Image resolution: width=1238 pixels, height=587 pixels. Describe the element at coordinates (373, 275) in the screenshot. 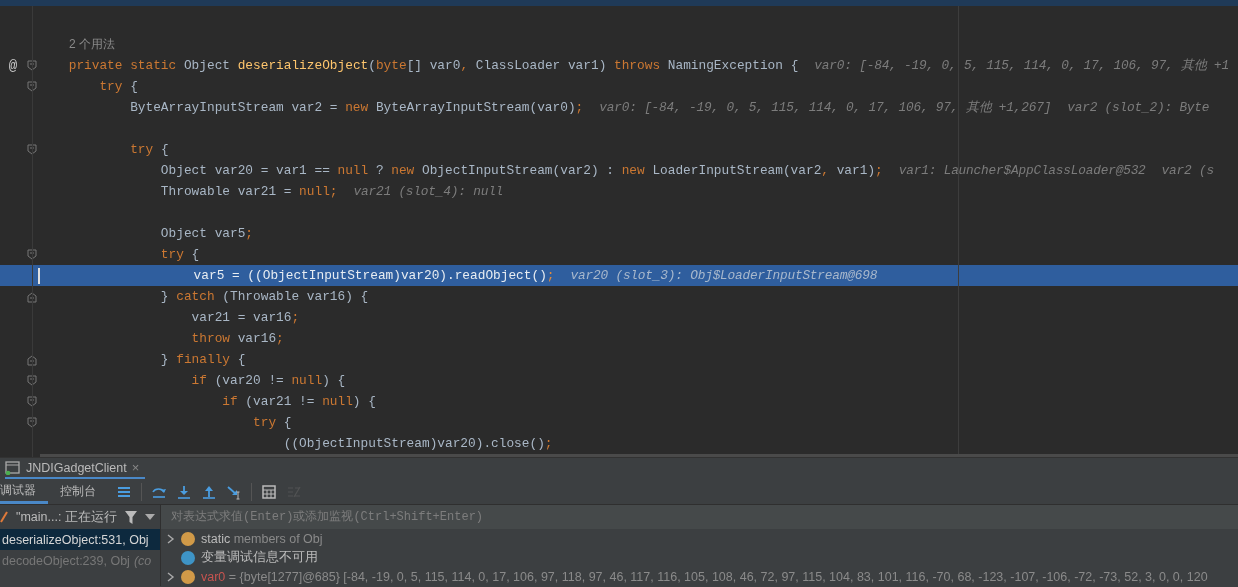

I see `code-text: var5 = ((ObjectInputStream)var20).readObject();` at that location.